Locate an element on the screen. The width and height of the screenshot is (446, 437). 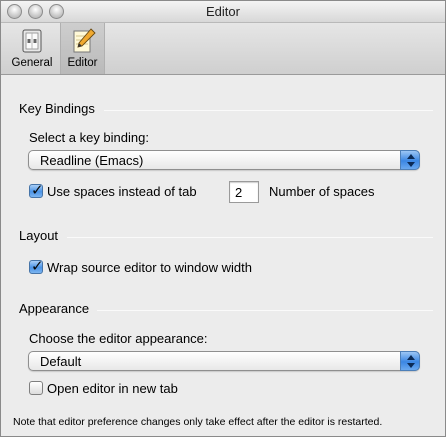
select-key-binding-label: Select a key binding: is located at coordinates (89, 137).